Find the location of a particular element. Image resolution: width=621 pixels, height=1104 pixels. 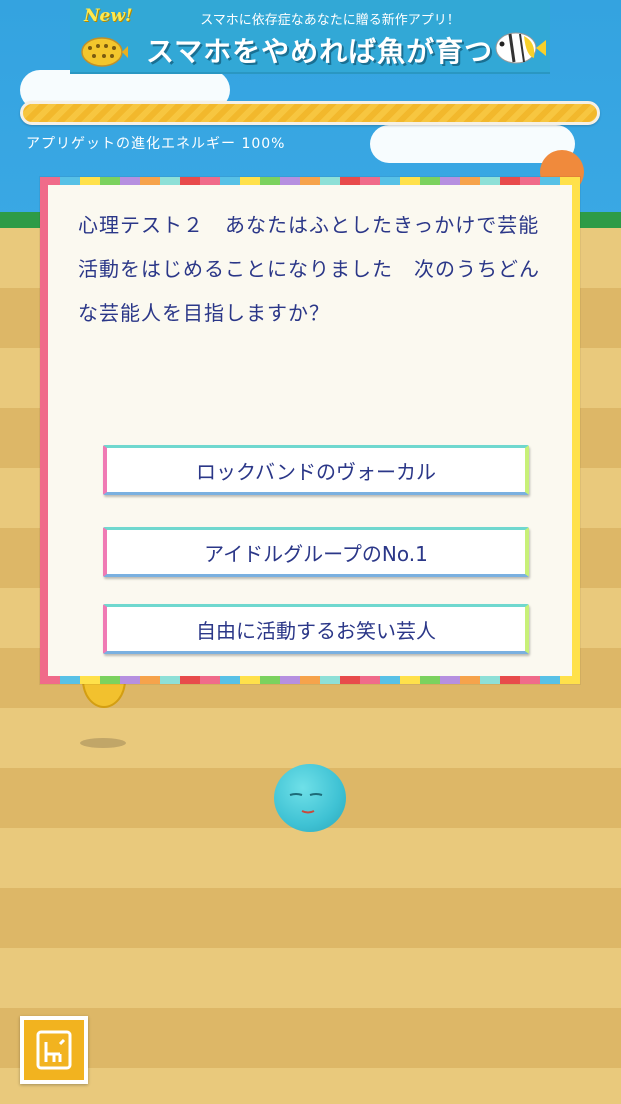

answer-option-3: 自由に活動するお笑い芸人 is located at coordinates (316, 629).